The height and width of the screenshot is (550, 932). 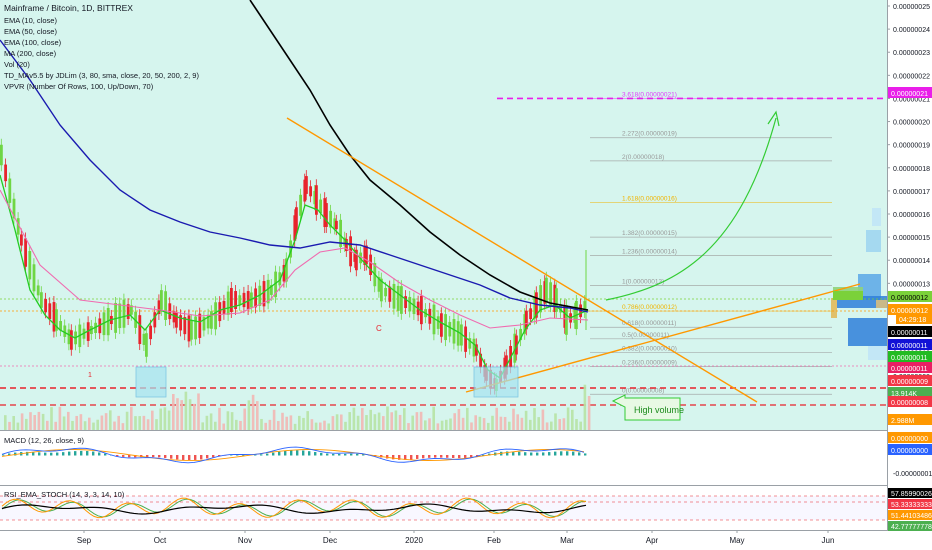 What do you see at coordinates (911, 261) in the screenshot?
I see `price-tick: 0.00000014` at bounding box center [911, 261].